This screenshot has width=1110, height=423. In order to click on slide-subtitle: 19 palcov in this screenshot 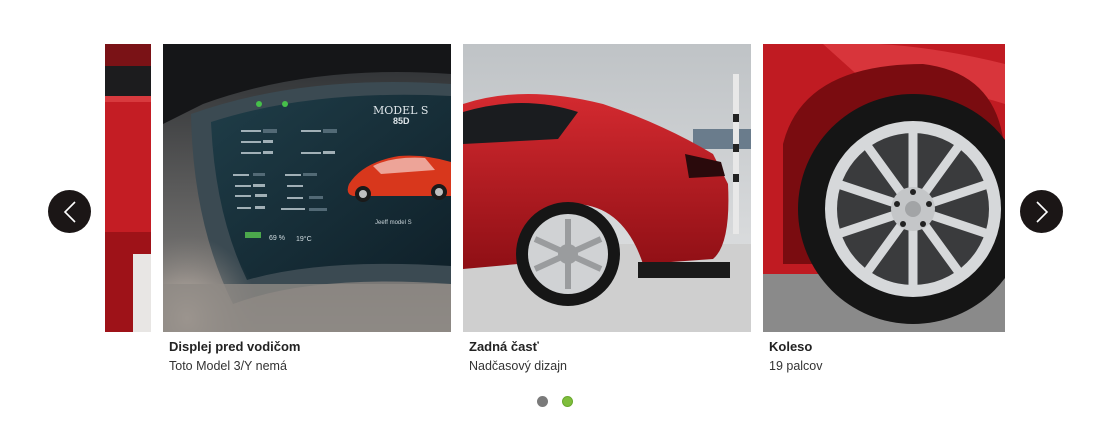, I will do `click(796, 366)`.